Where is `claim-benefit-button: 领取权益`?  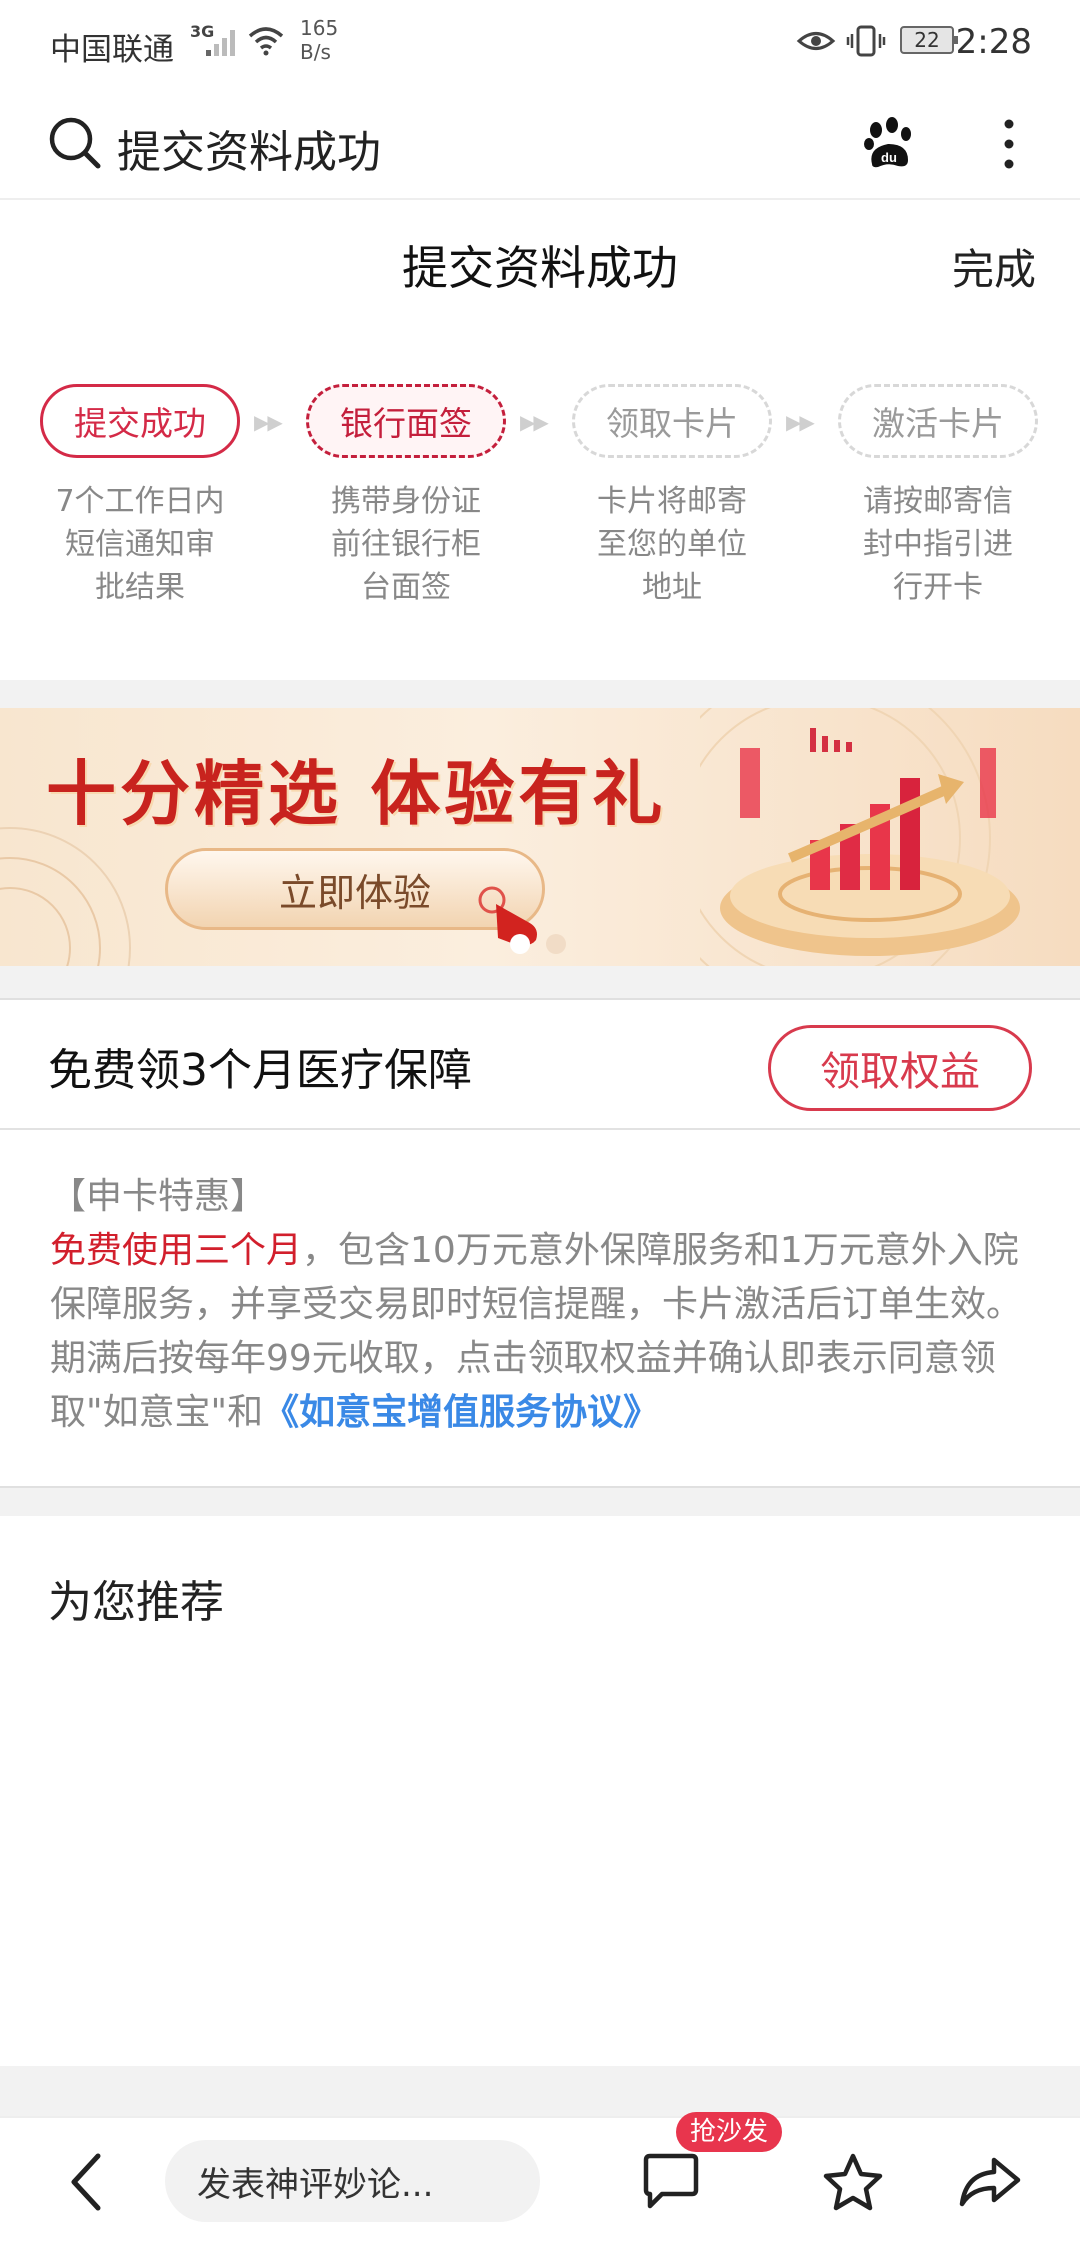 claim-benefit-button: 领取权益 is located at coordinates (900, 1068).